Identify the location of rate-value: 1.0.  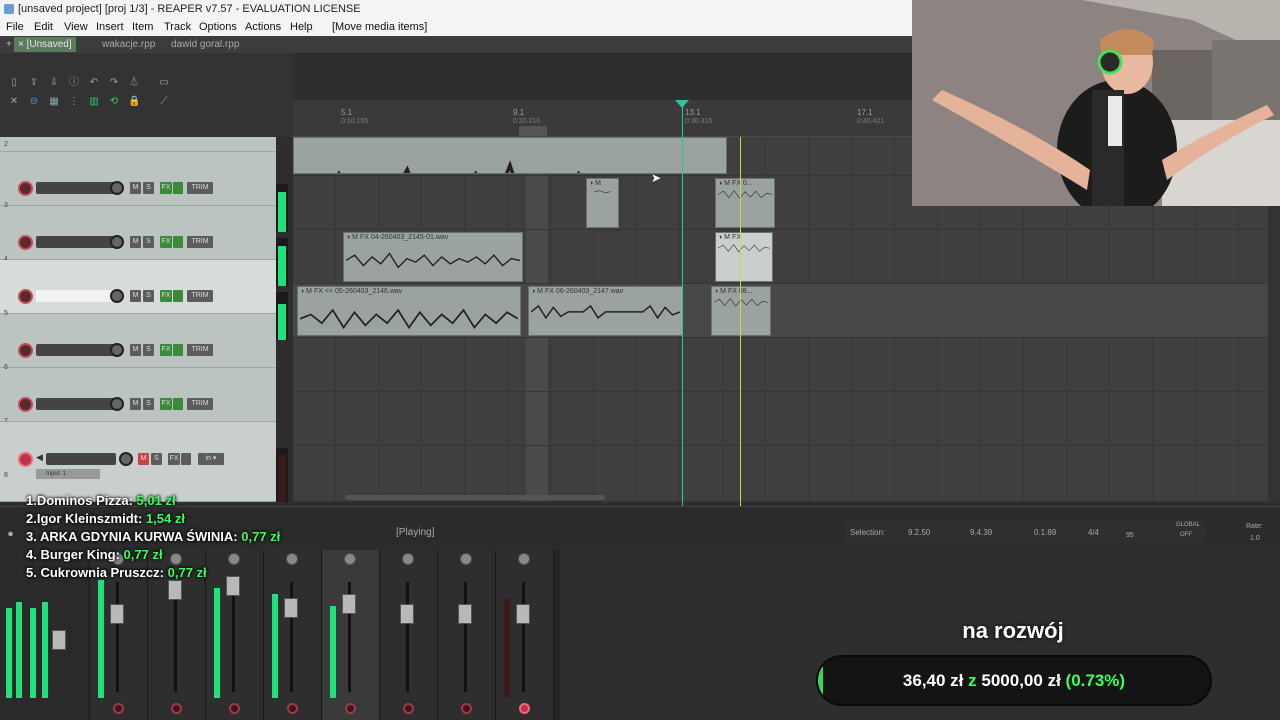
(1255, 538).